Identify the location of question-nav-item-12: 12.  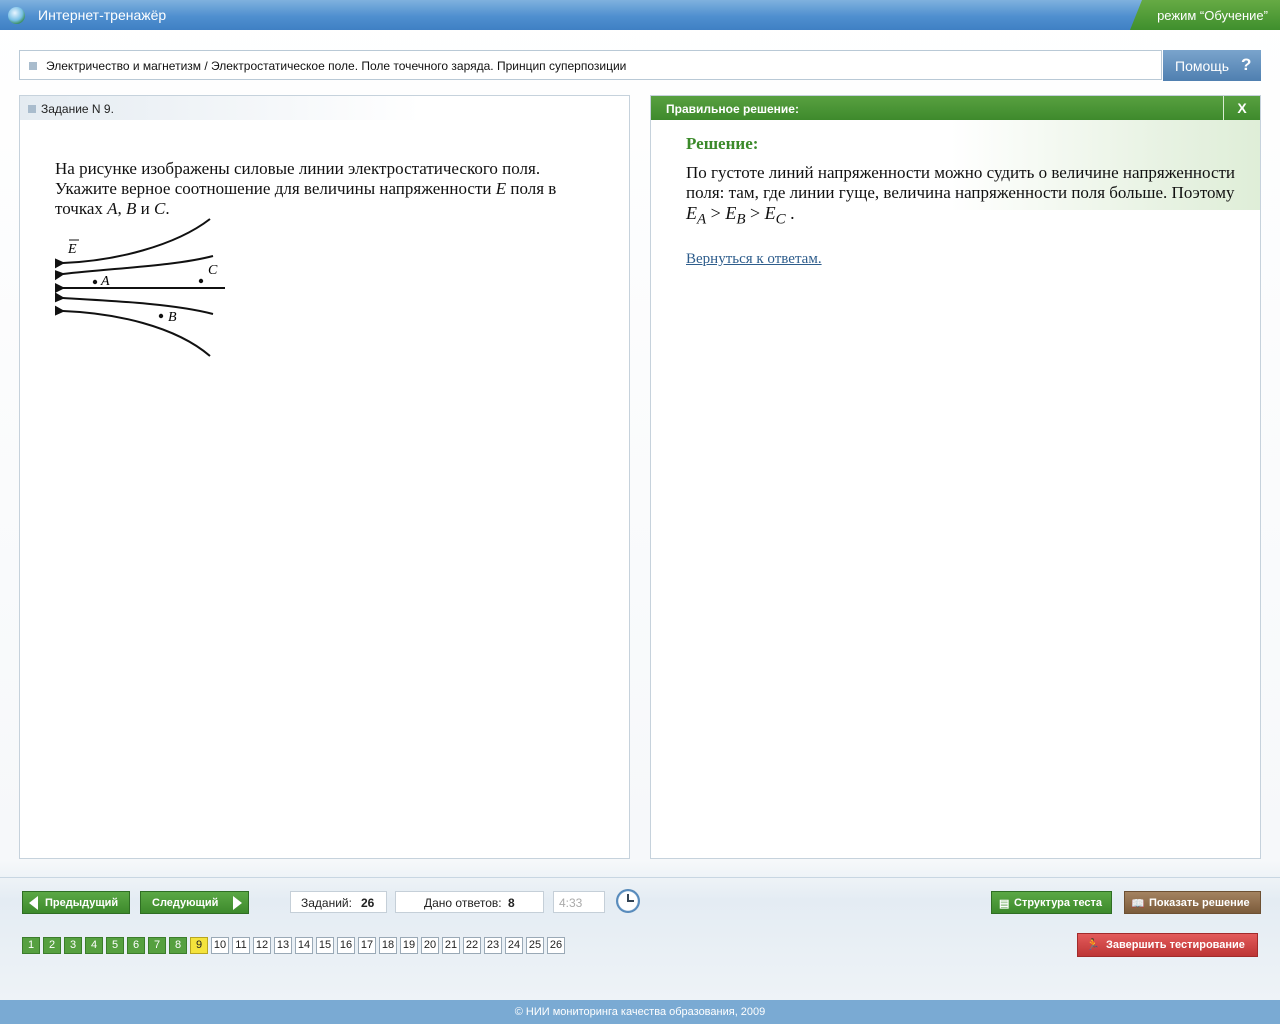
(262, 945).